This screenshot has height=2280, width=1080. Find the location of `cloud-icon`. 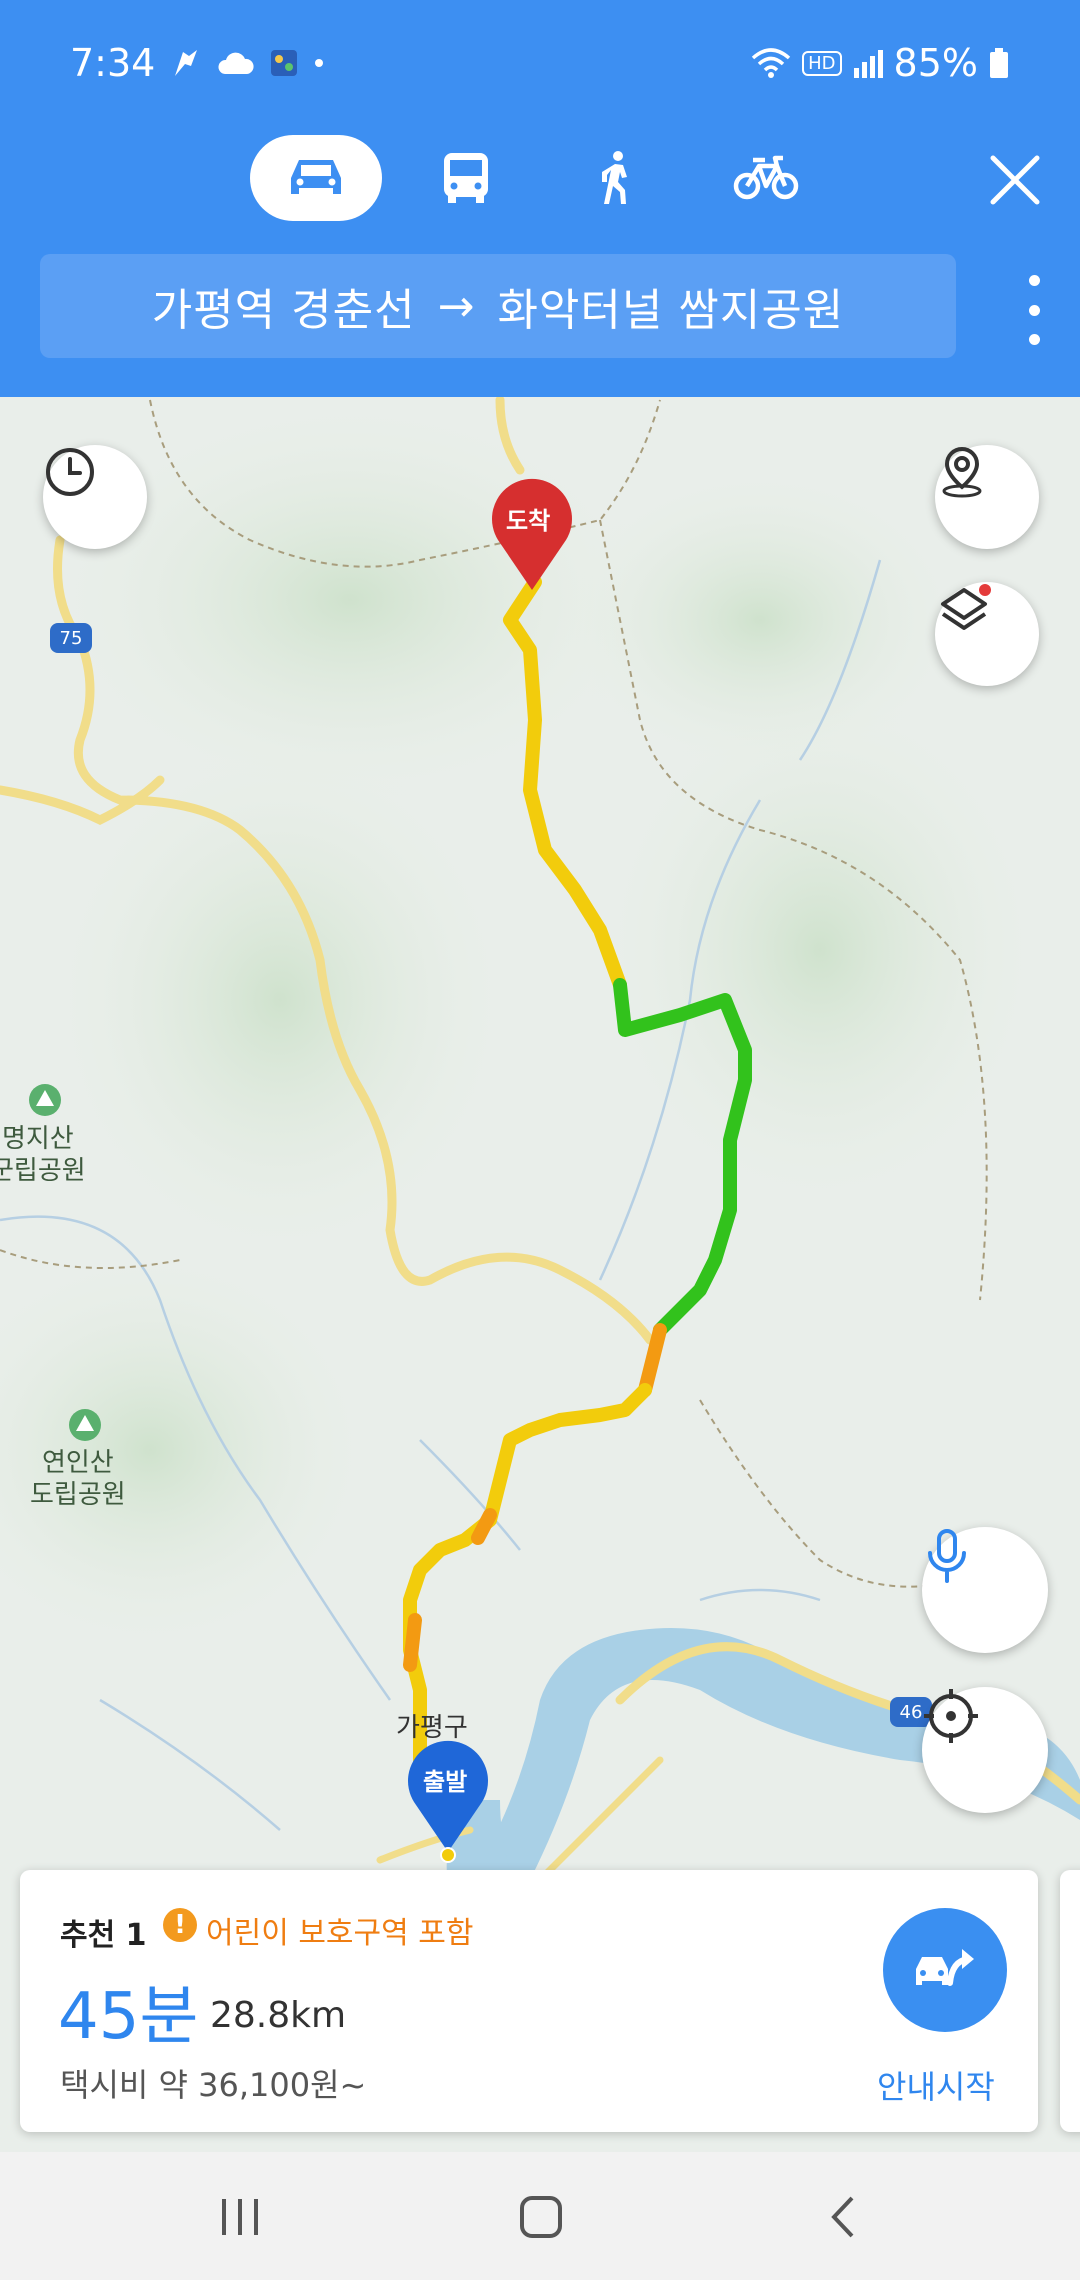

cloud-icon is located at coordinates (236, 63).